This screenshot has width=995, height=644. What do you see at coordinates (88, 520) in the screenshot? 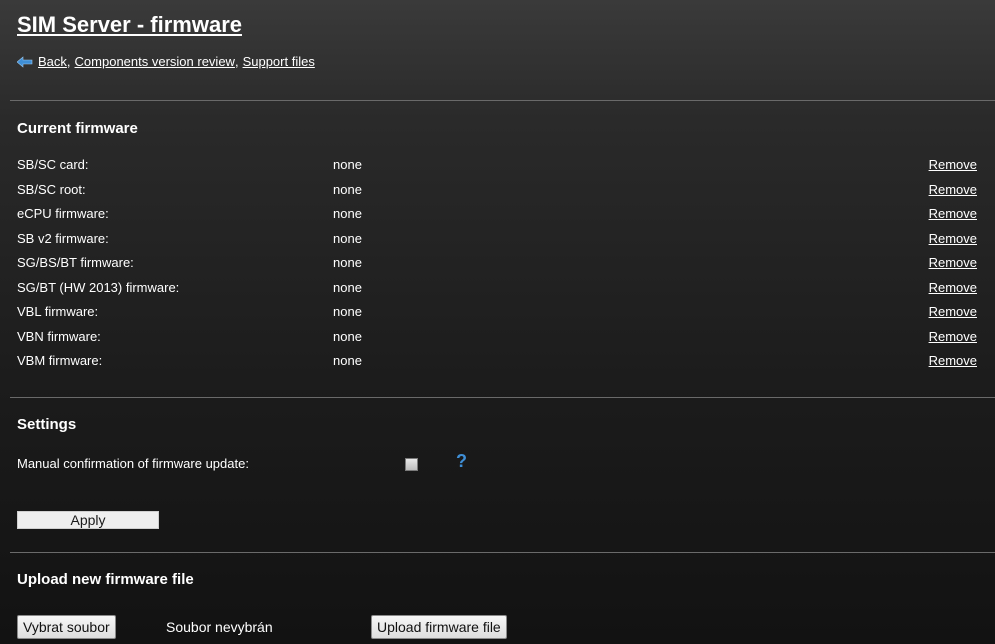
I see `apply-button: Apply` at bounding box center [88, 520].